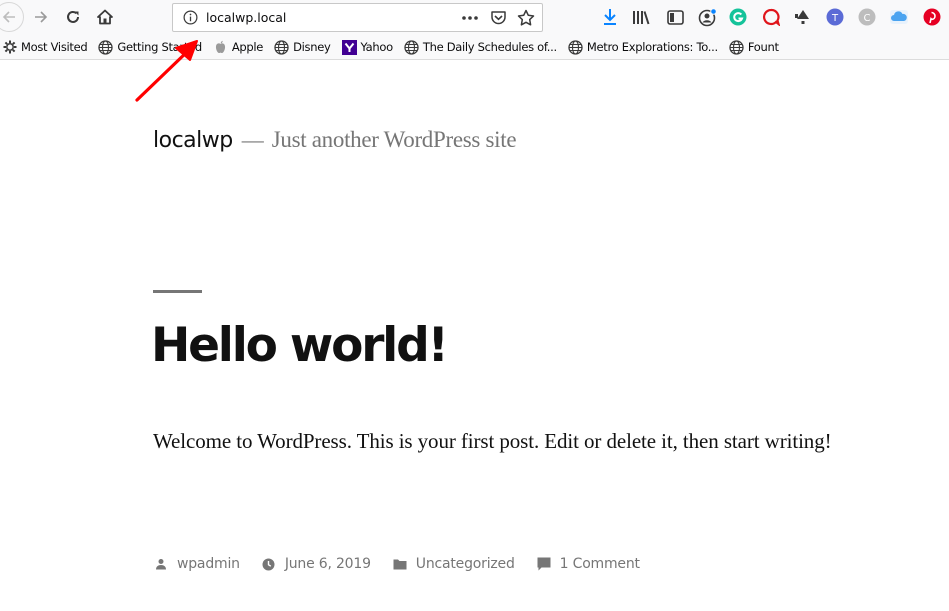 Image resolution: width=949 pixels, height=611 pixels. What do you see at coordinates (247, 47) in the screenshot?
I see `bookmark-label: Apple` at bounding box center [247, 47].